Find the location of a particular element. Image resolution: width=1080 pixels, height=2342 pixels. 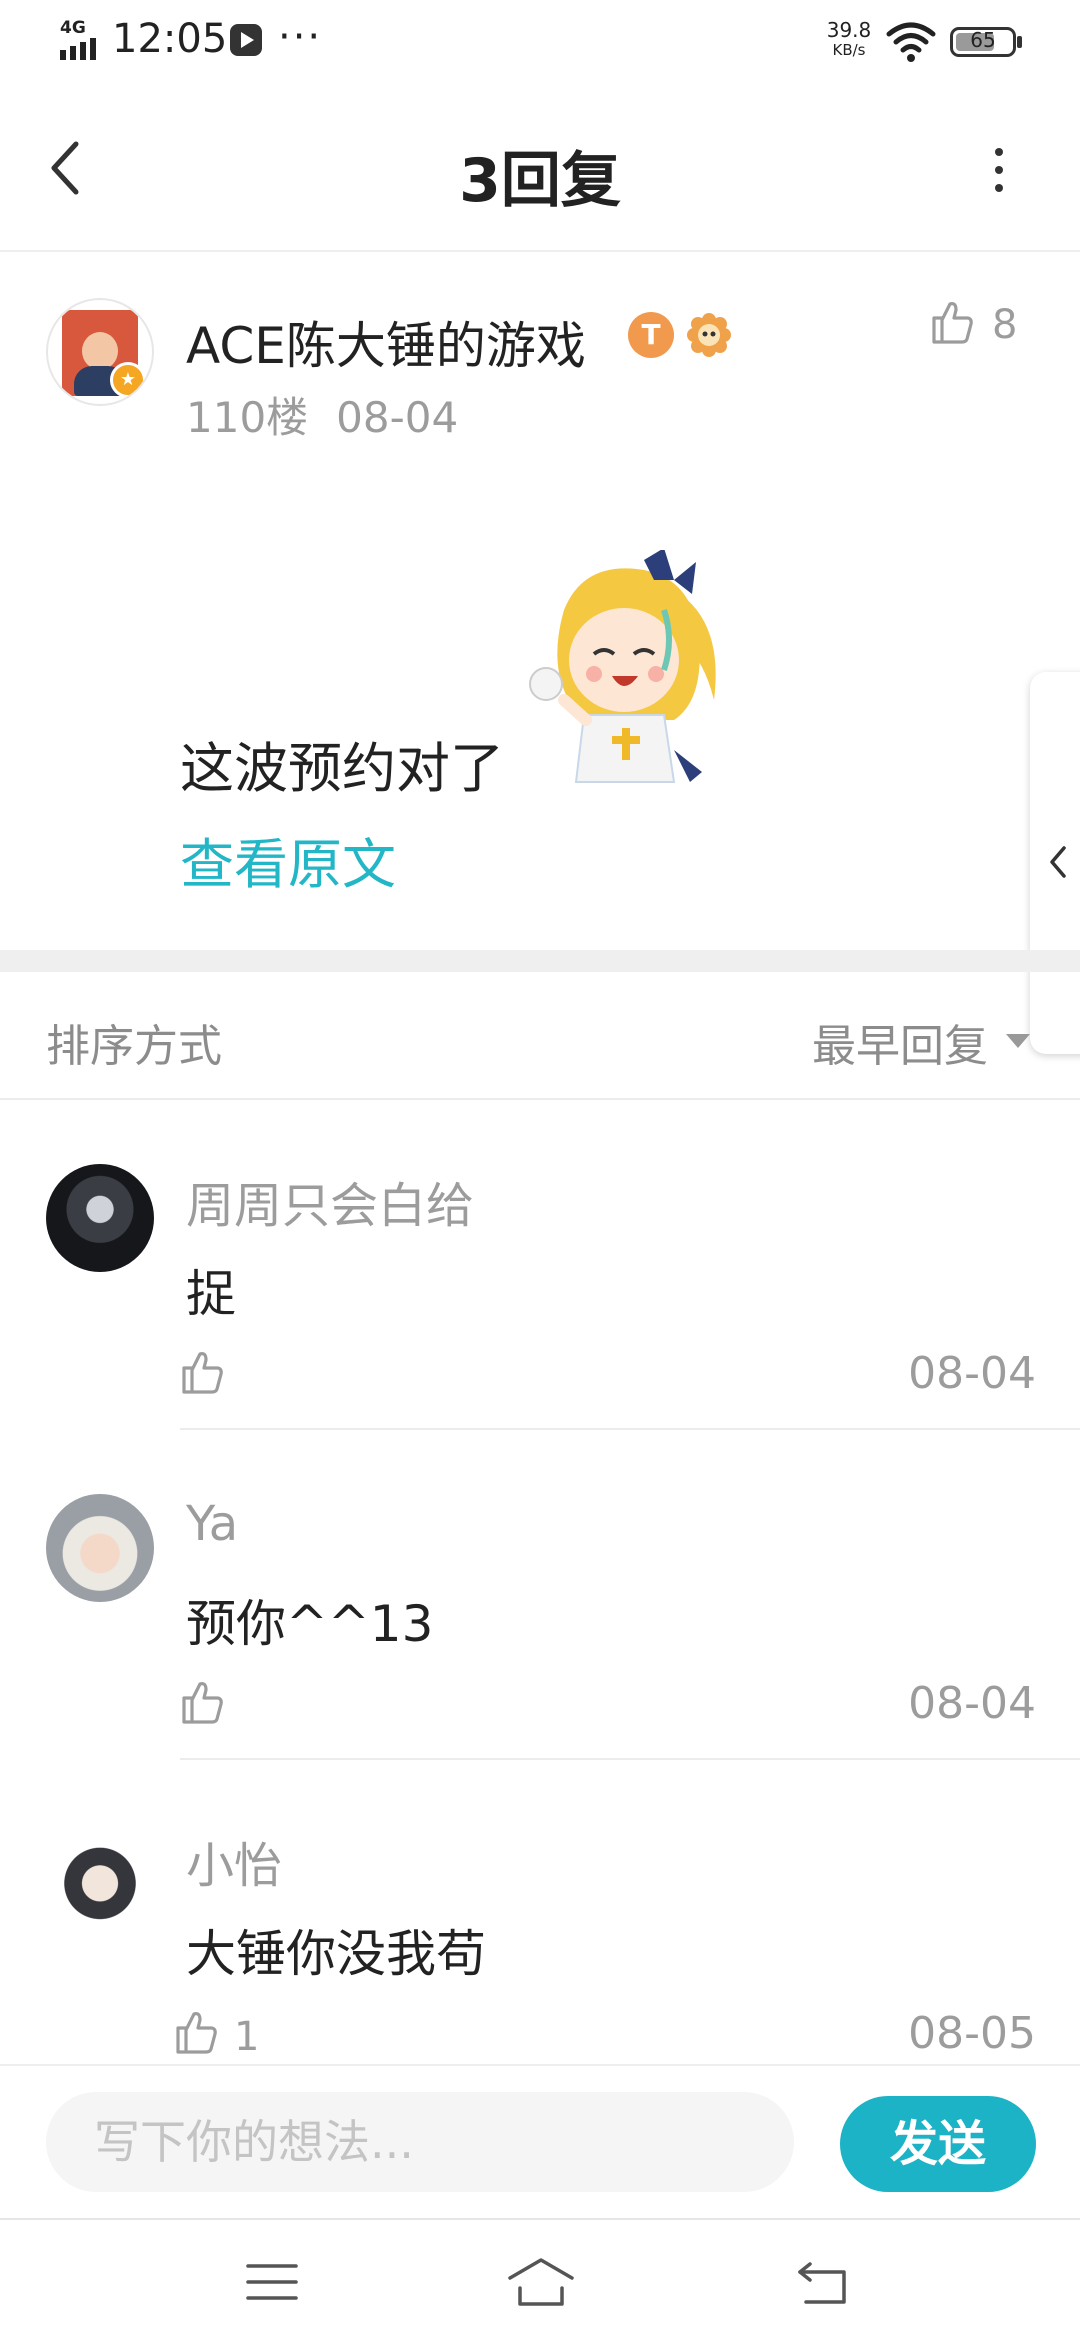

reply-like-button: 1 is located at coordinates (234, 2036).